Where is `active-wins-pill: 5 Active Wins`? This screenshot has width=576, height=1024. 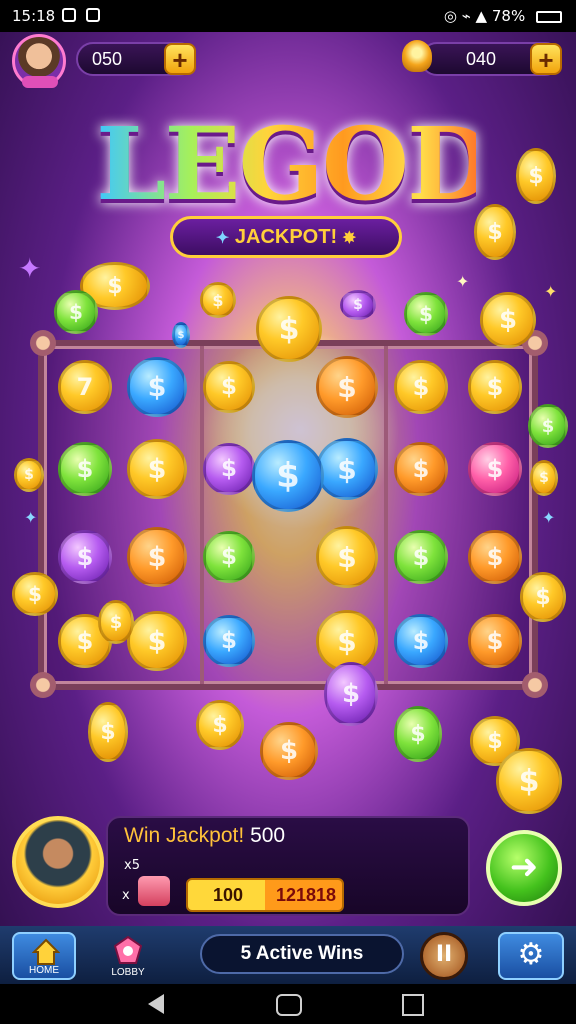
active-wins-pill: 5 Active Wins is located at coordinates (302, 954).